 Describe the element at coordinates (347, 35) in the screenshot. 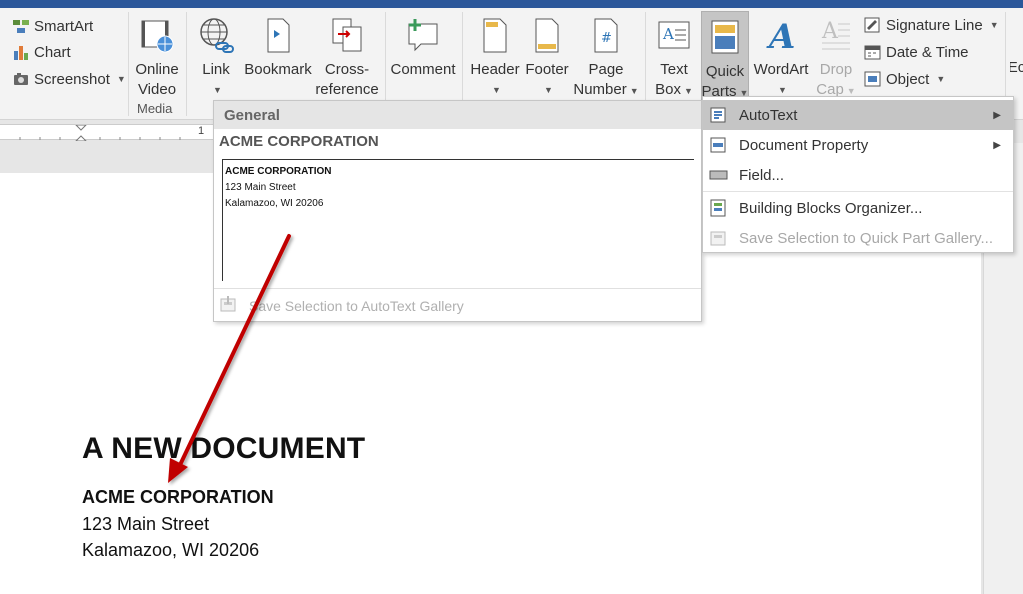

I see `cross-reference-icon` at that location.